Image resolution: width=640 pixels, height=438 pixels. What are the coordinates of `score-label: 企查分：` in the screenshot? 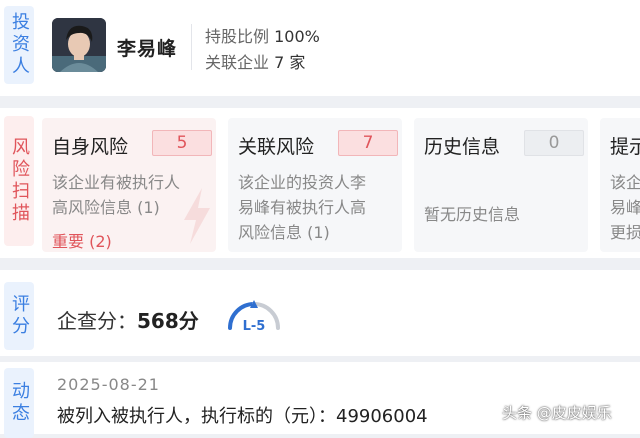 It's located at (97, 321).